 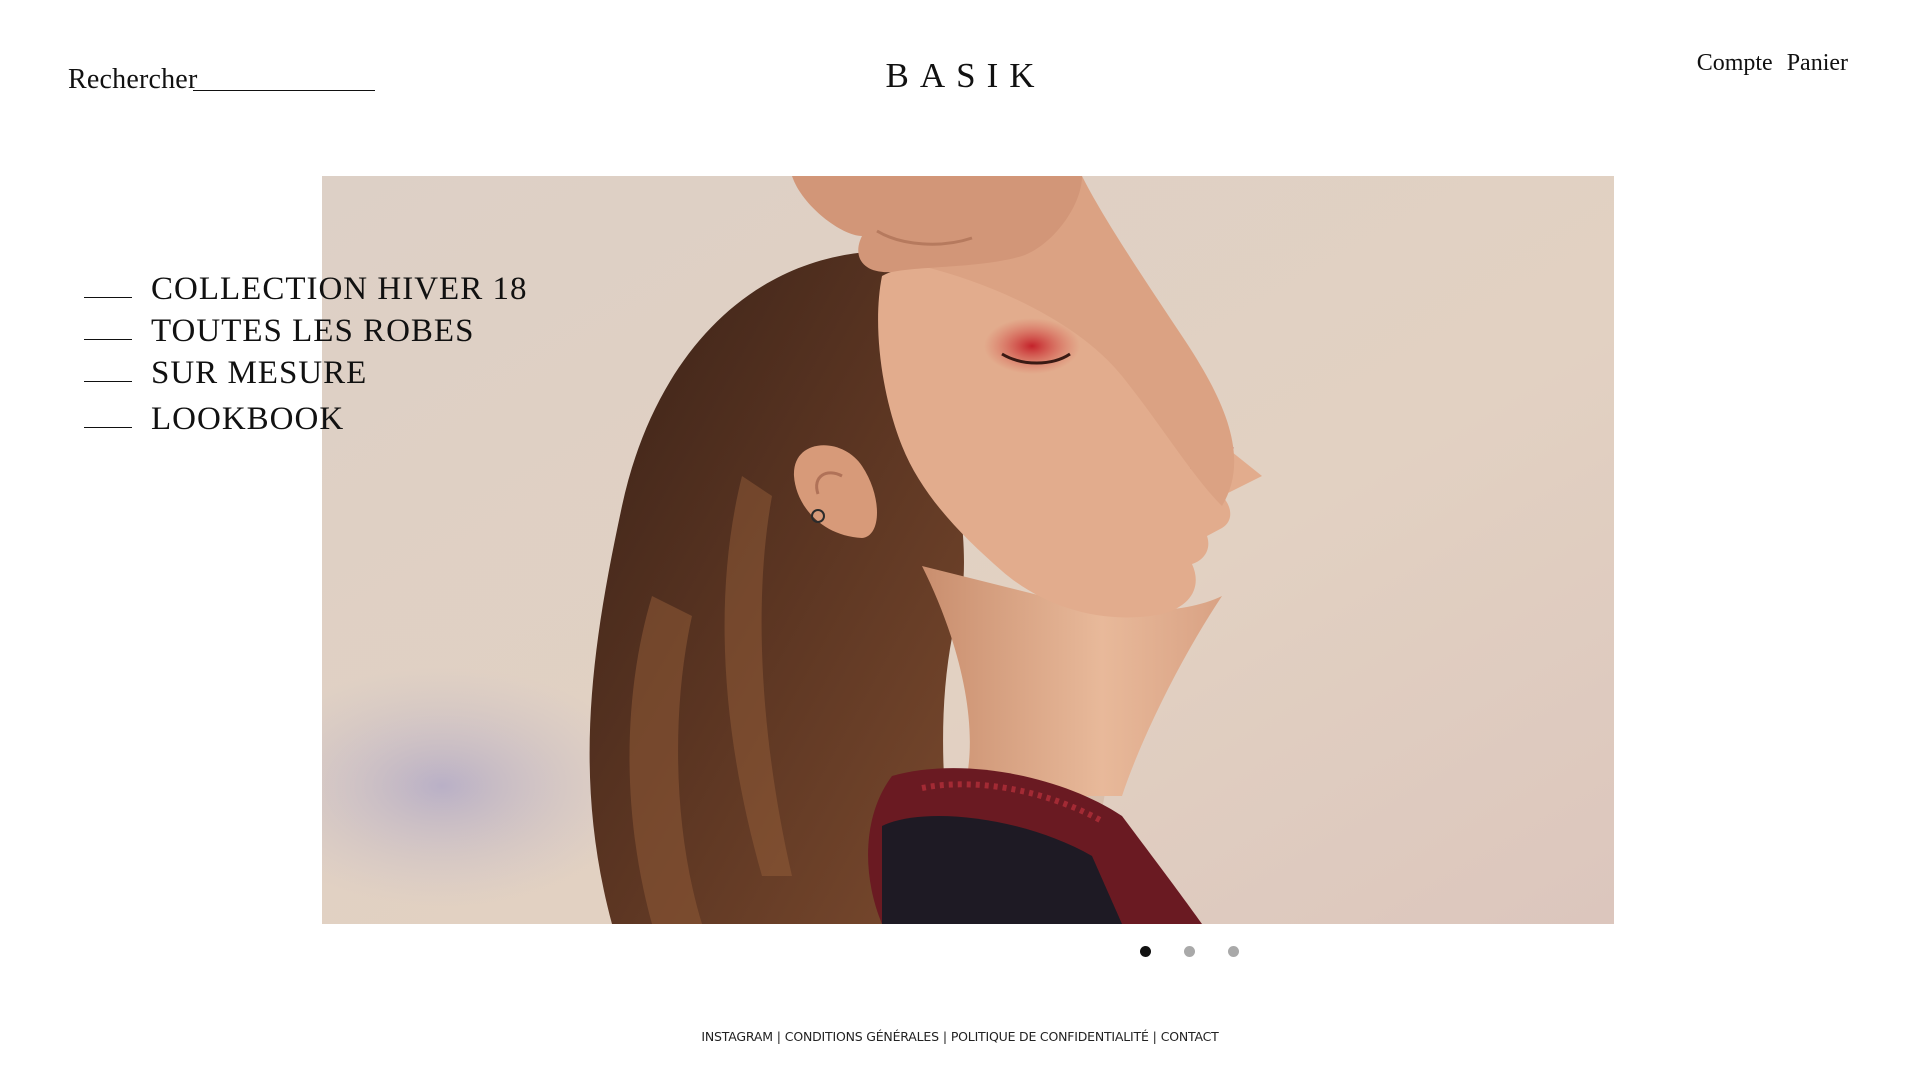 What do you see at coordinates (1050, 1036) in the screenshot?
I see `footer-link-privacy: POLITIQUE DE CONFIDENTIALITÉ` at bounding box center [1050, 1036].